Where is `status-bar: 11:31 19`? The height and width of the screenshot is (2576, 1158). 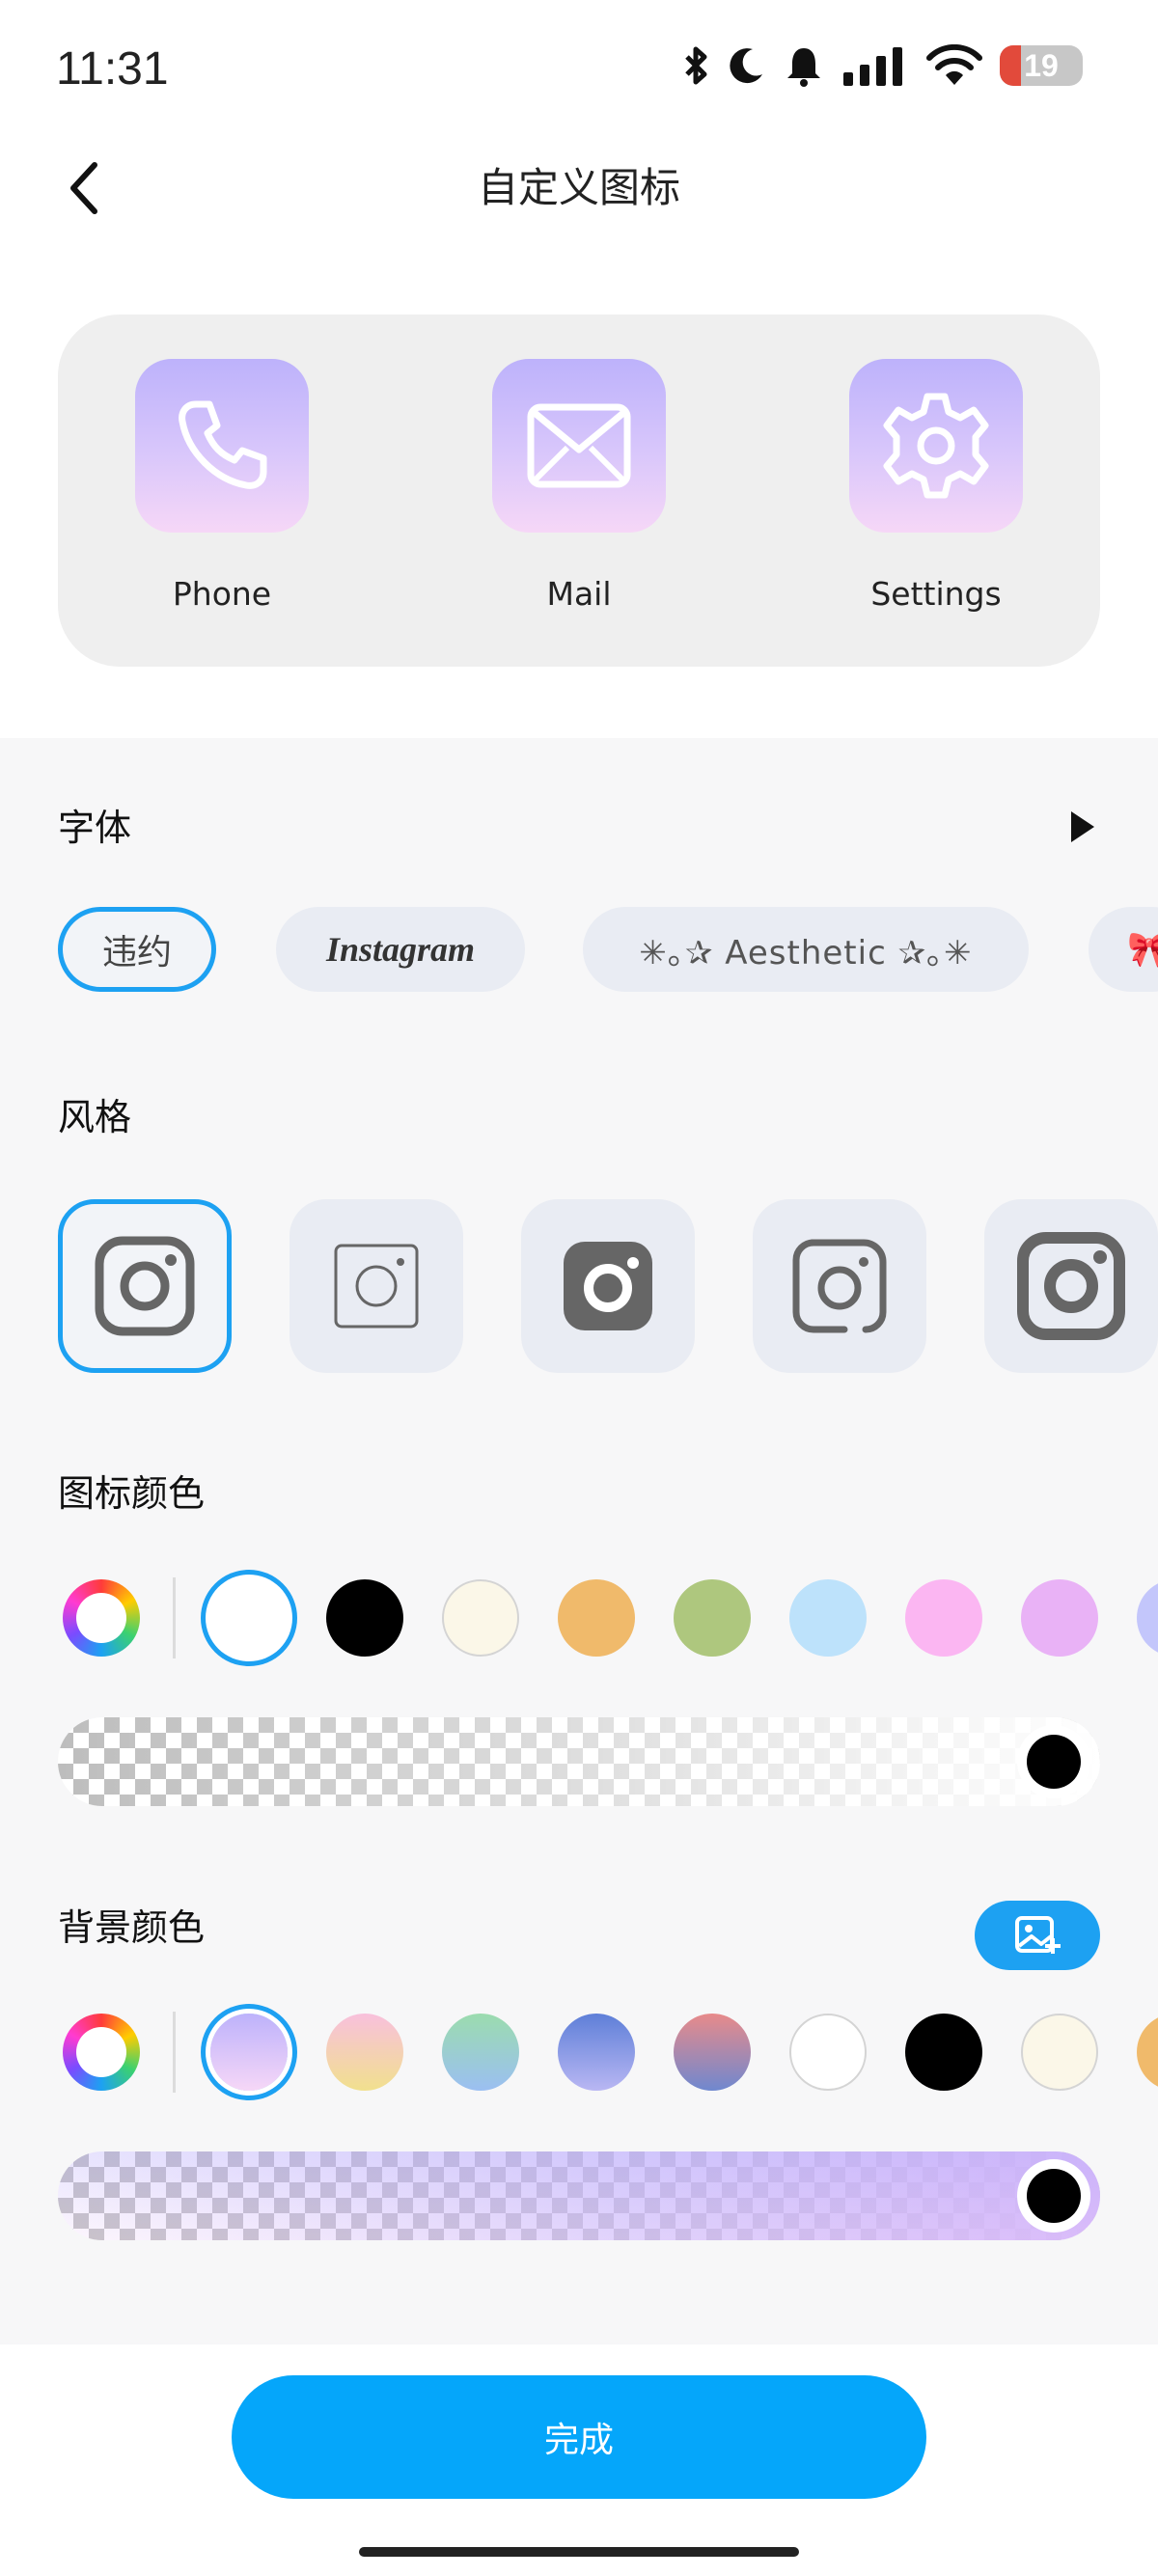 status-bar: 11:31 19 is located at coordinates (579, 70).